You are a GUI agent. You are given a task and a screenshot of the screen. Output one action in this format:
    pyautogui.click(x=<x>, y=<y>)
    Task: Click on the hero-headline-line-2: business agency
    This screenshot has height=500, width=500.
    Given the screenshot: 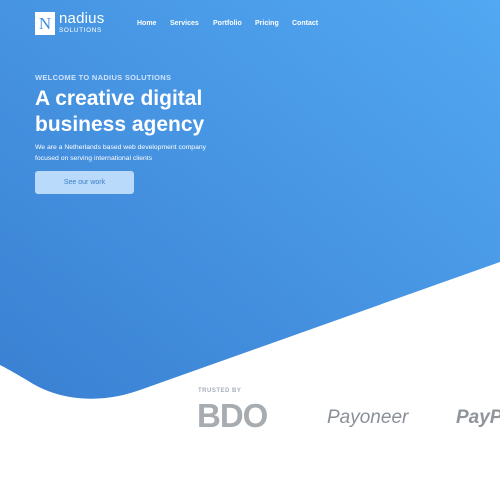 What is the action you would take?
    pyautogui.click(x=120, y=124)
    